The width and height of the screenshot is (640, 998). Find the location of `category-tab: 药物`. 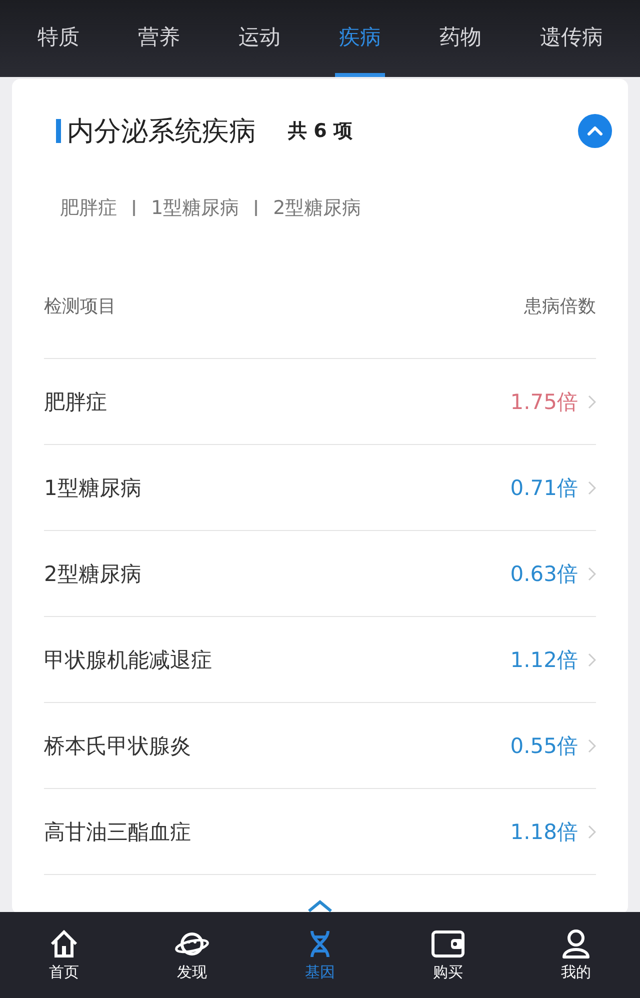

category-tab: 药物 is located at coordinates (460, 38).